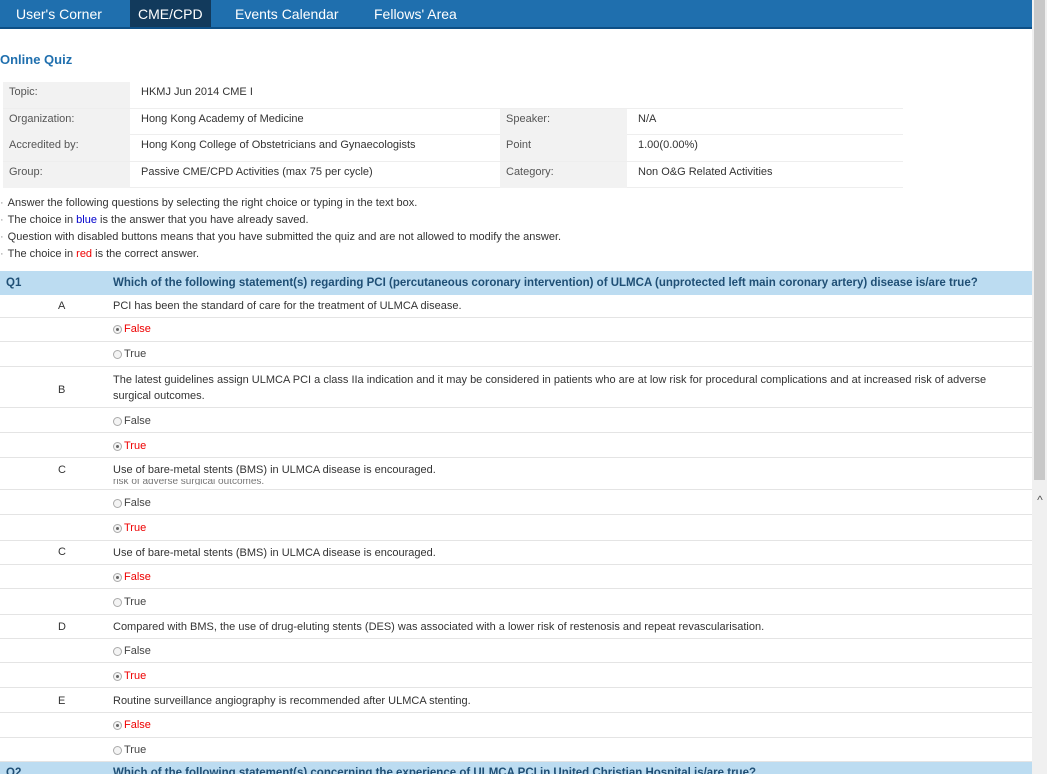 The image size is (1047, 774). What do you see at coordinates (1040, 500) in the screenshot?
I see `chevron-up-icon: ^` at bounding box center [1040, 500].